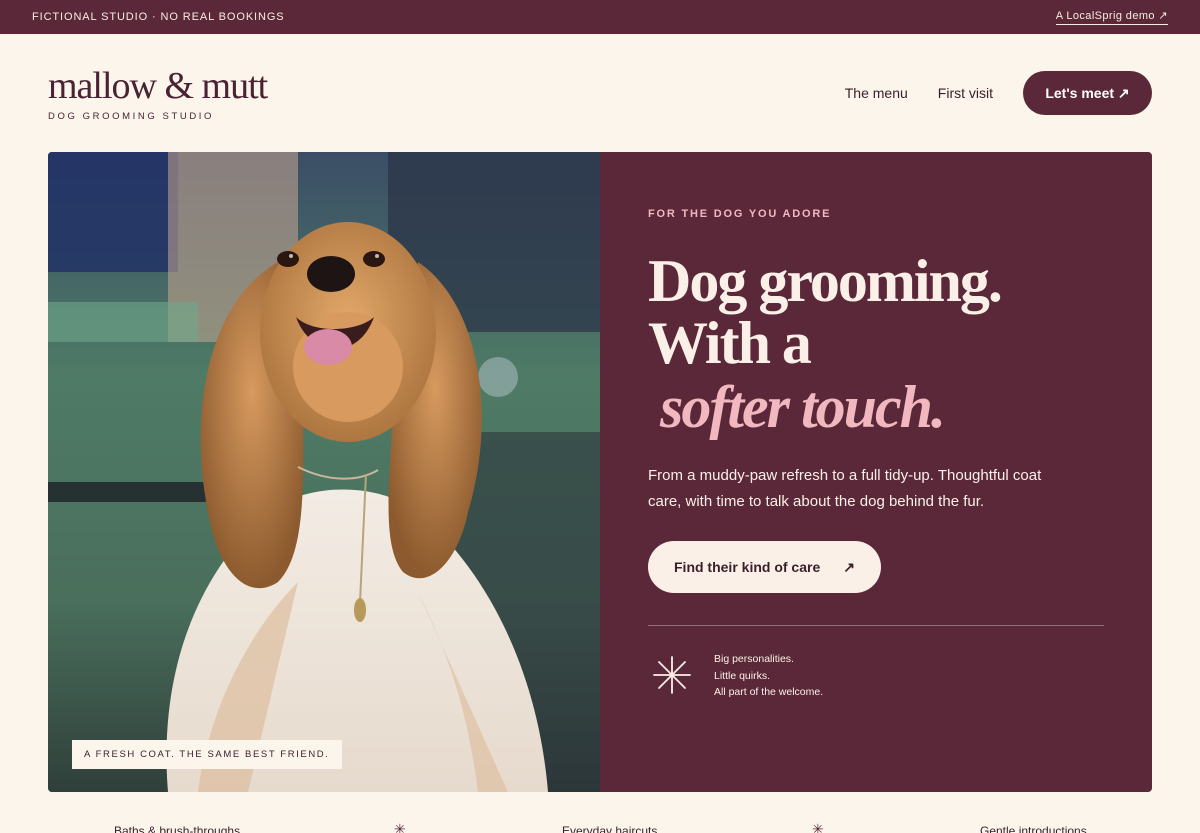 Image resolution: width=1200 pixels, height=833 pixels. What do you see at coordinates (131, 116) in the screenshot?
I see `brand-tagline: DOG GROOMING STUDIO` at bounding box center [131, 116].